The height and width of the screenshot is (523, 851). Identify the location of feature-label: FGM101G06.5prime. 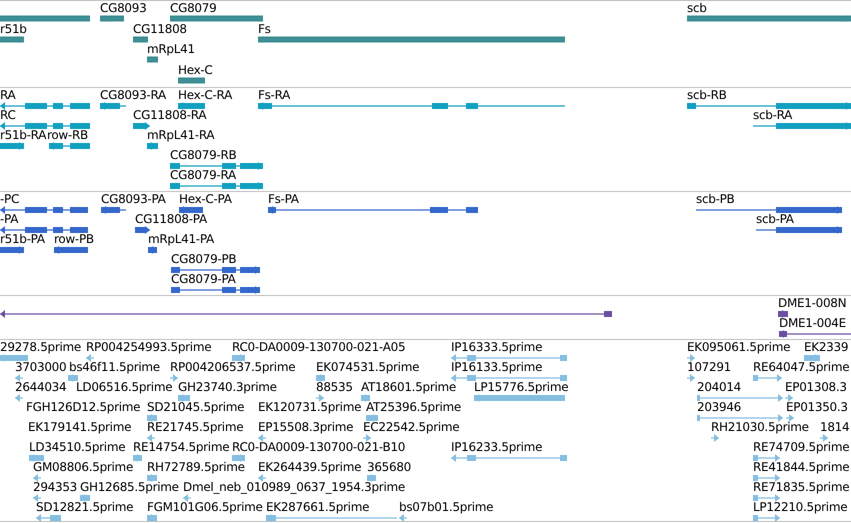
(205, 507).